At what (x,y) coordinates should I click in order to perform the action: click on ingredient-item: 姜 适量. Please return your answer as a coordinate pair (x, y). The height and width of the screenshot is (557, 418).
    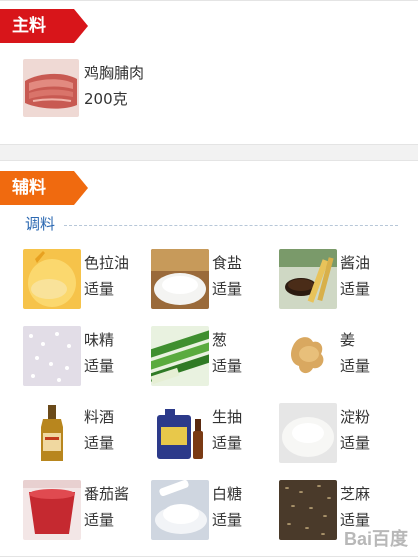
    Looking at the image, I should click on (343, 357).